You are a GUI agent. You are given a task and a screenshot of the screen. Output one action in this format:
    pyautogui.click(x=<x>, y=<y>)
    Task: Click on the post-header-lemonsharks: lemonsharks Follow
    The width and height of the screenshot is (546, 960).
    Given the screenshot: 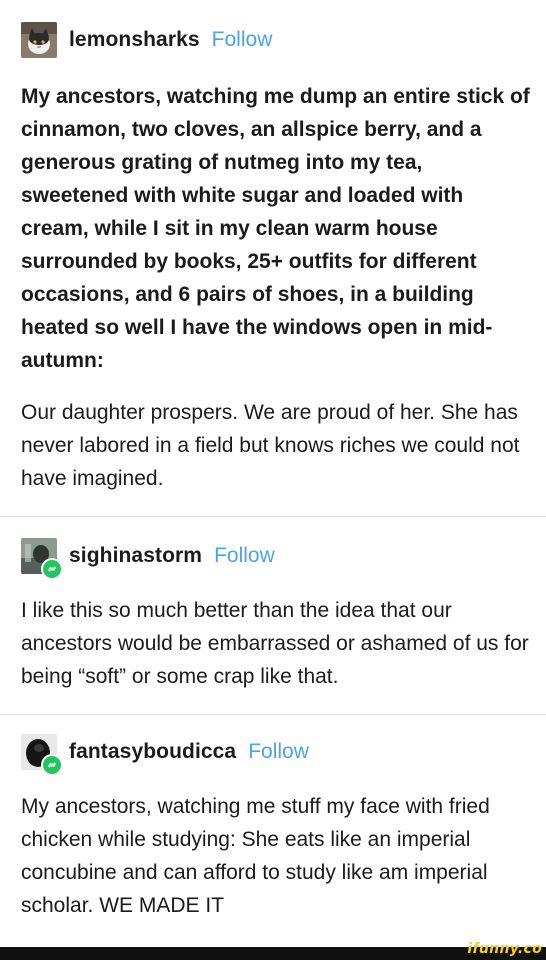 What is the action you would take?
    pyautogui.click(x=146, y=40)
    